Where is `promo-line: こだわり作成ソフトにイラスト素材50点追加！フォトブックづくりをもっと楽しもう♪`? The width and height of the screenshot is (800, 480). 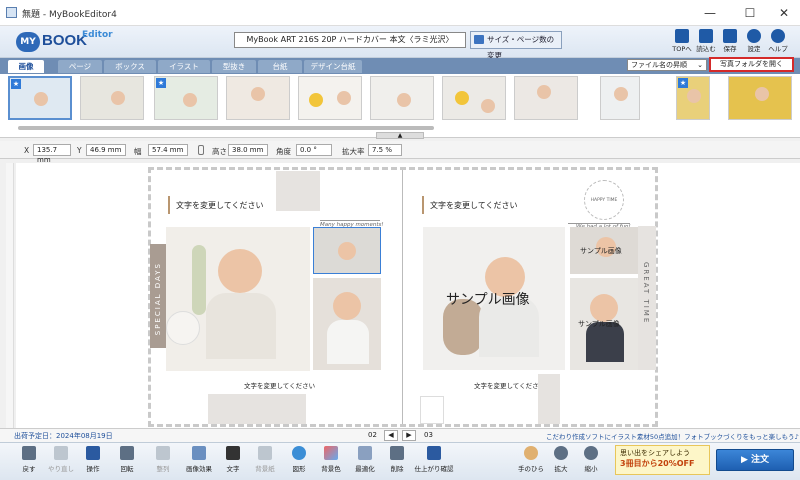 promo-line: こだわり作成ソフトにイラスト素材50点追加！フォトブックづくりをもっと楽しもう♪ is located at coordinates (672, 436).